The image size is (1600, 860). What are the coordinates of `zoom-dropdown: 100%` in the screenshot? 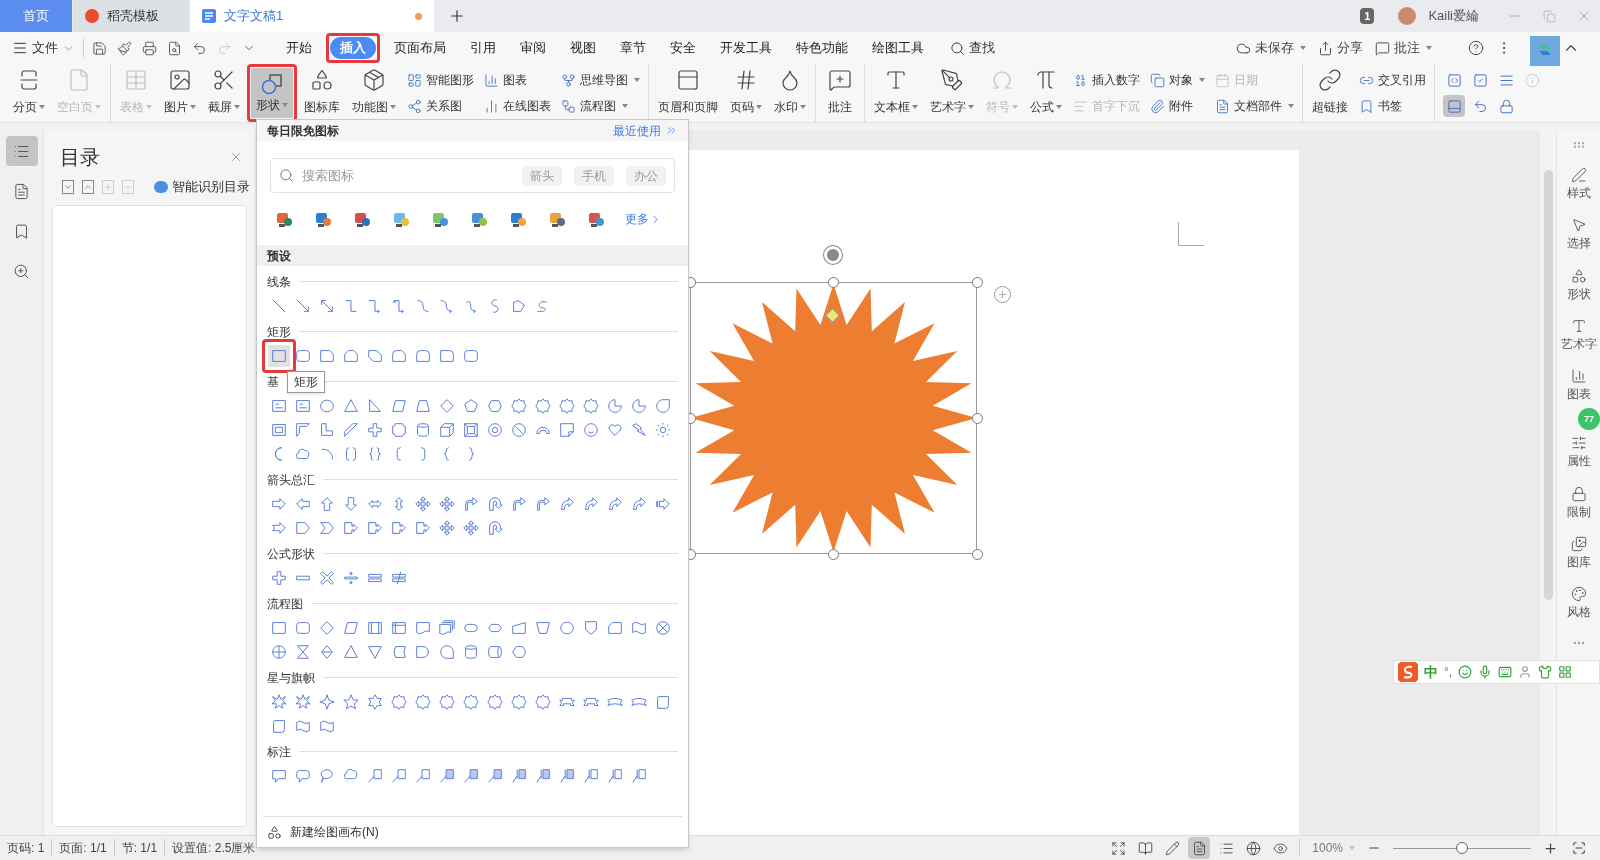 It's located at (1333, 848).